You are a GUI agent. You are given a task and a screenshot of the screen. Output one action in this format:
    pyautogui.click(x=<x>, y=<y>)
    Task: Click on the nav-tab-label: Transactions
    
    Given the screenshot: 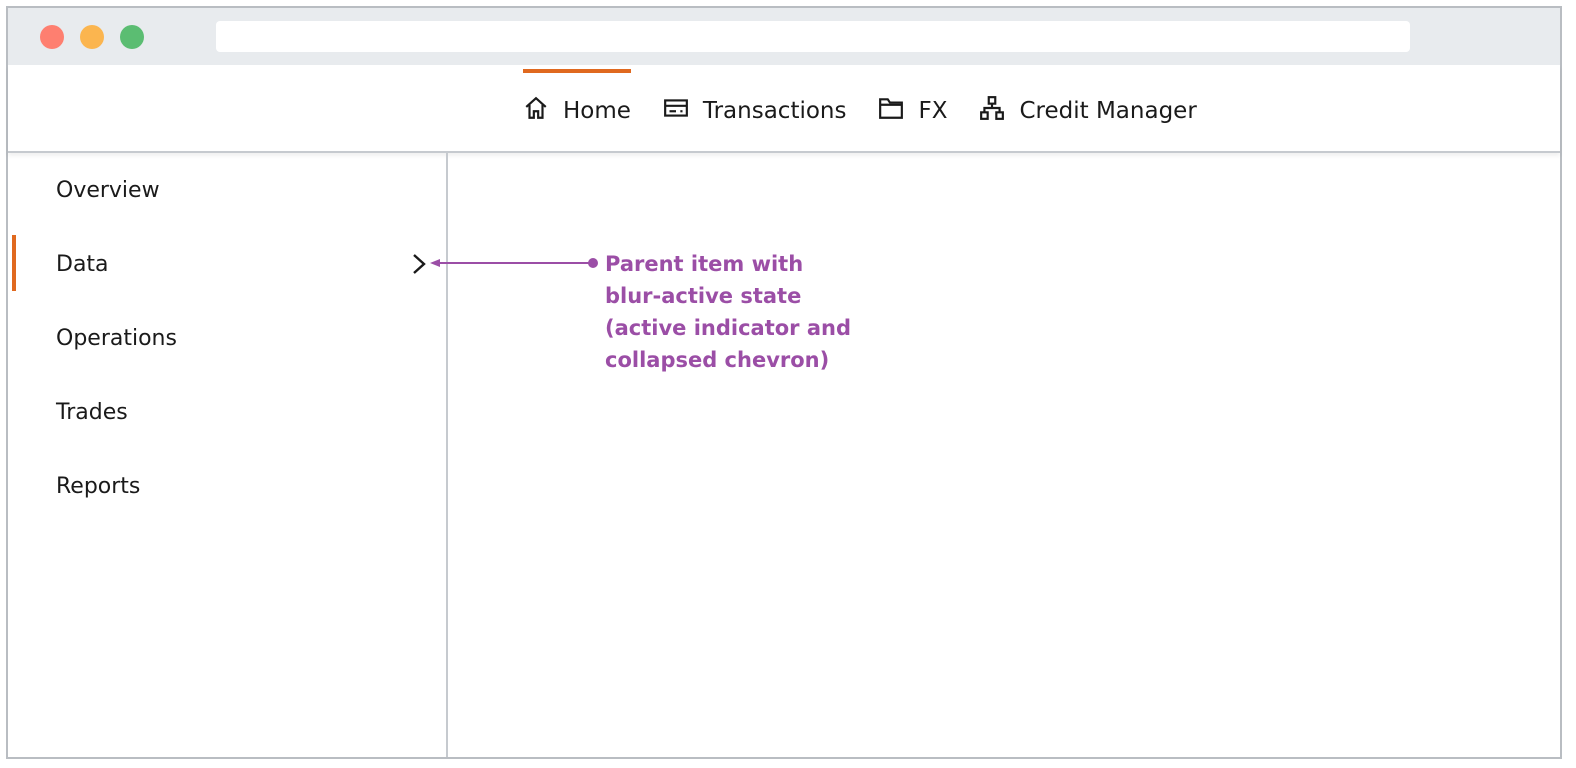 What is the action you would take?
    pyautogui.click(x=774, y=111)
    